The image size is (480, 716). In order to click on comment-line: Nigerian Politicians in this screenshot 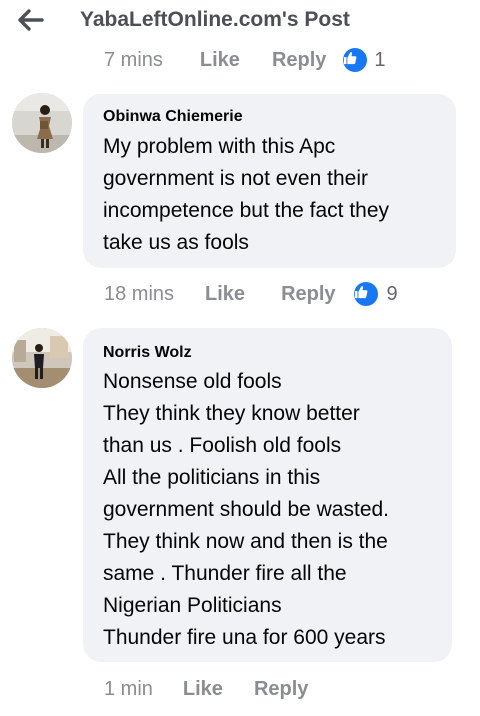, I will do `click(192, 605)`.